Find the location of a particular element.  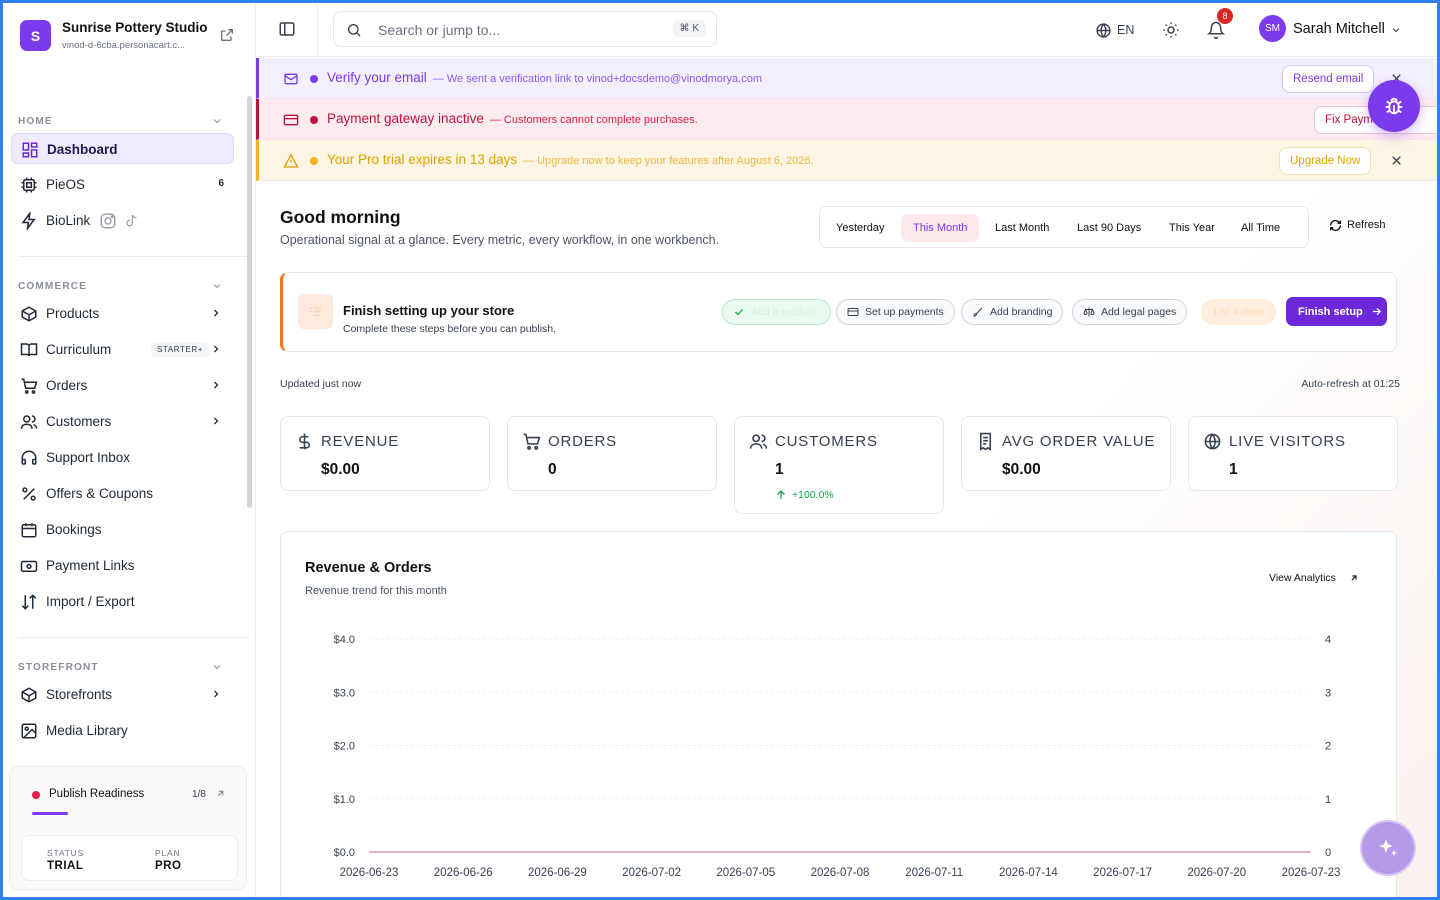

metric-card-customers: CUSTOMERS 1 +100.0% is located at coordinates (839, 465).